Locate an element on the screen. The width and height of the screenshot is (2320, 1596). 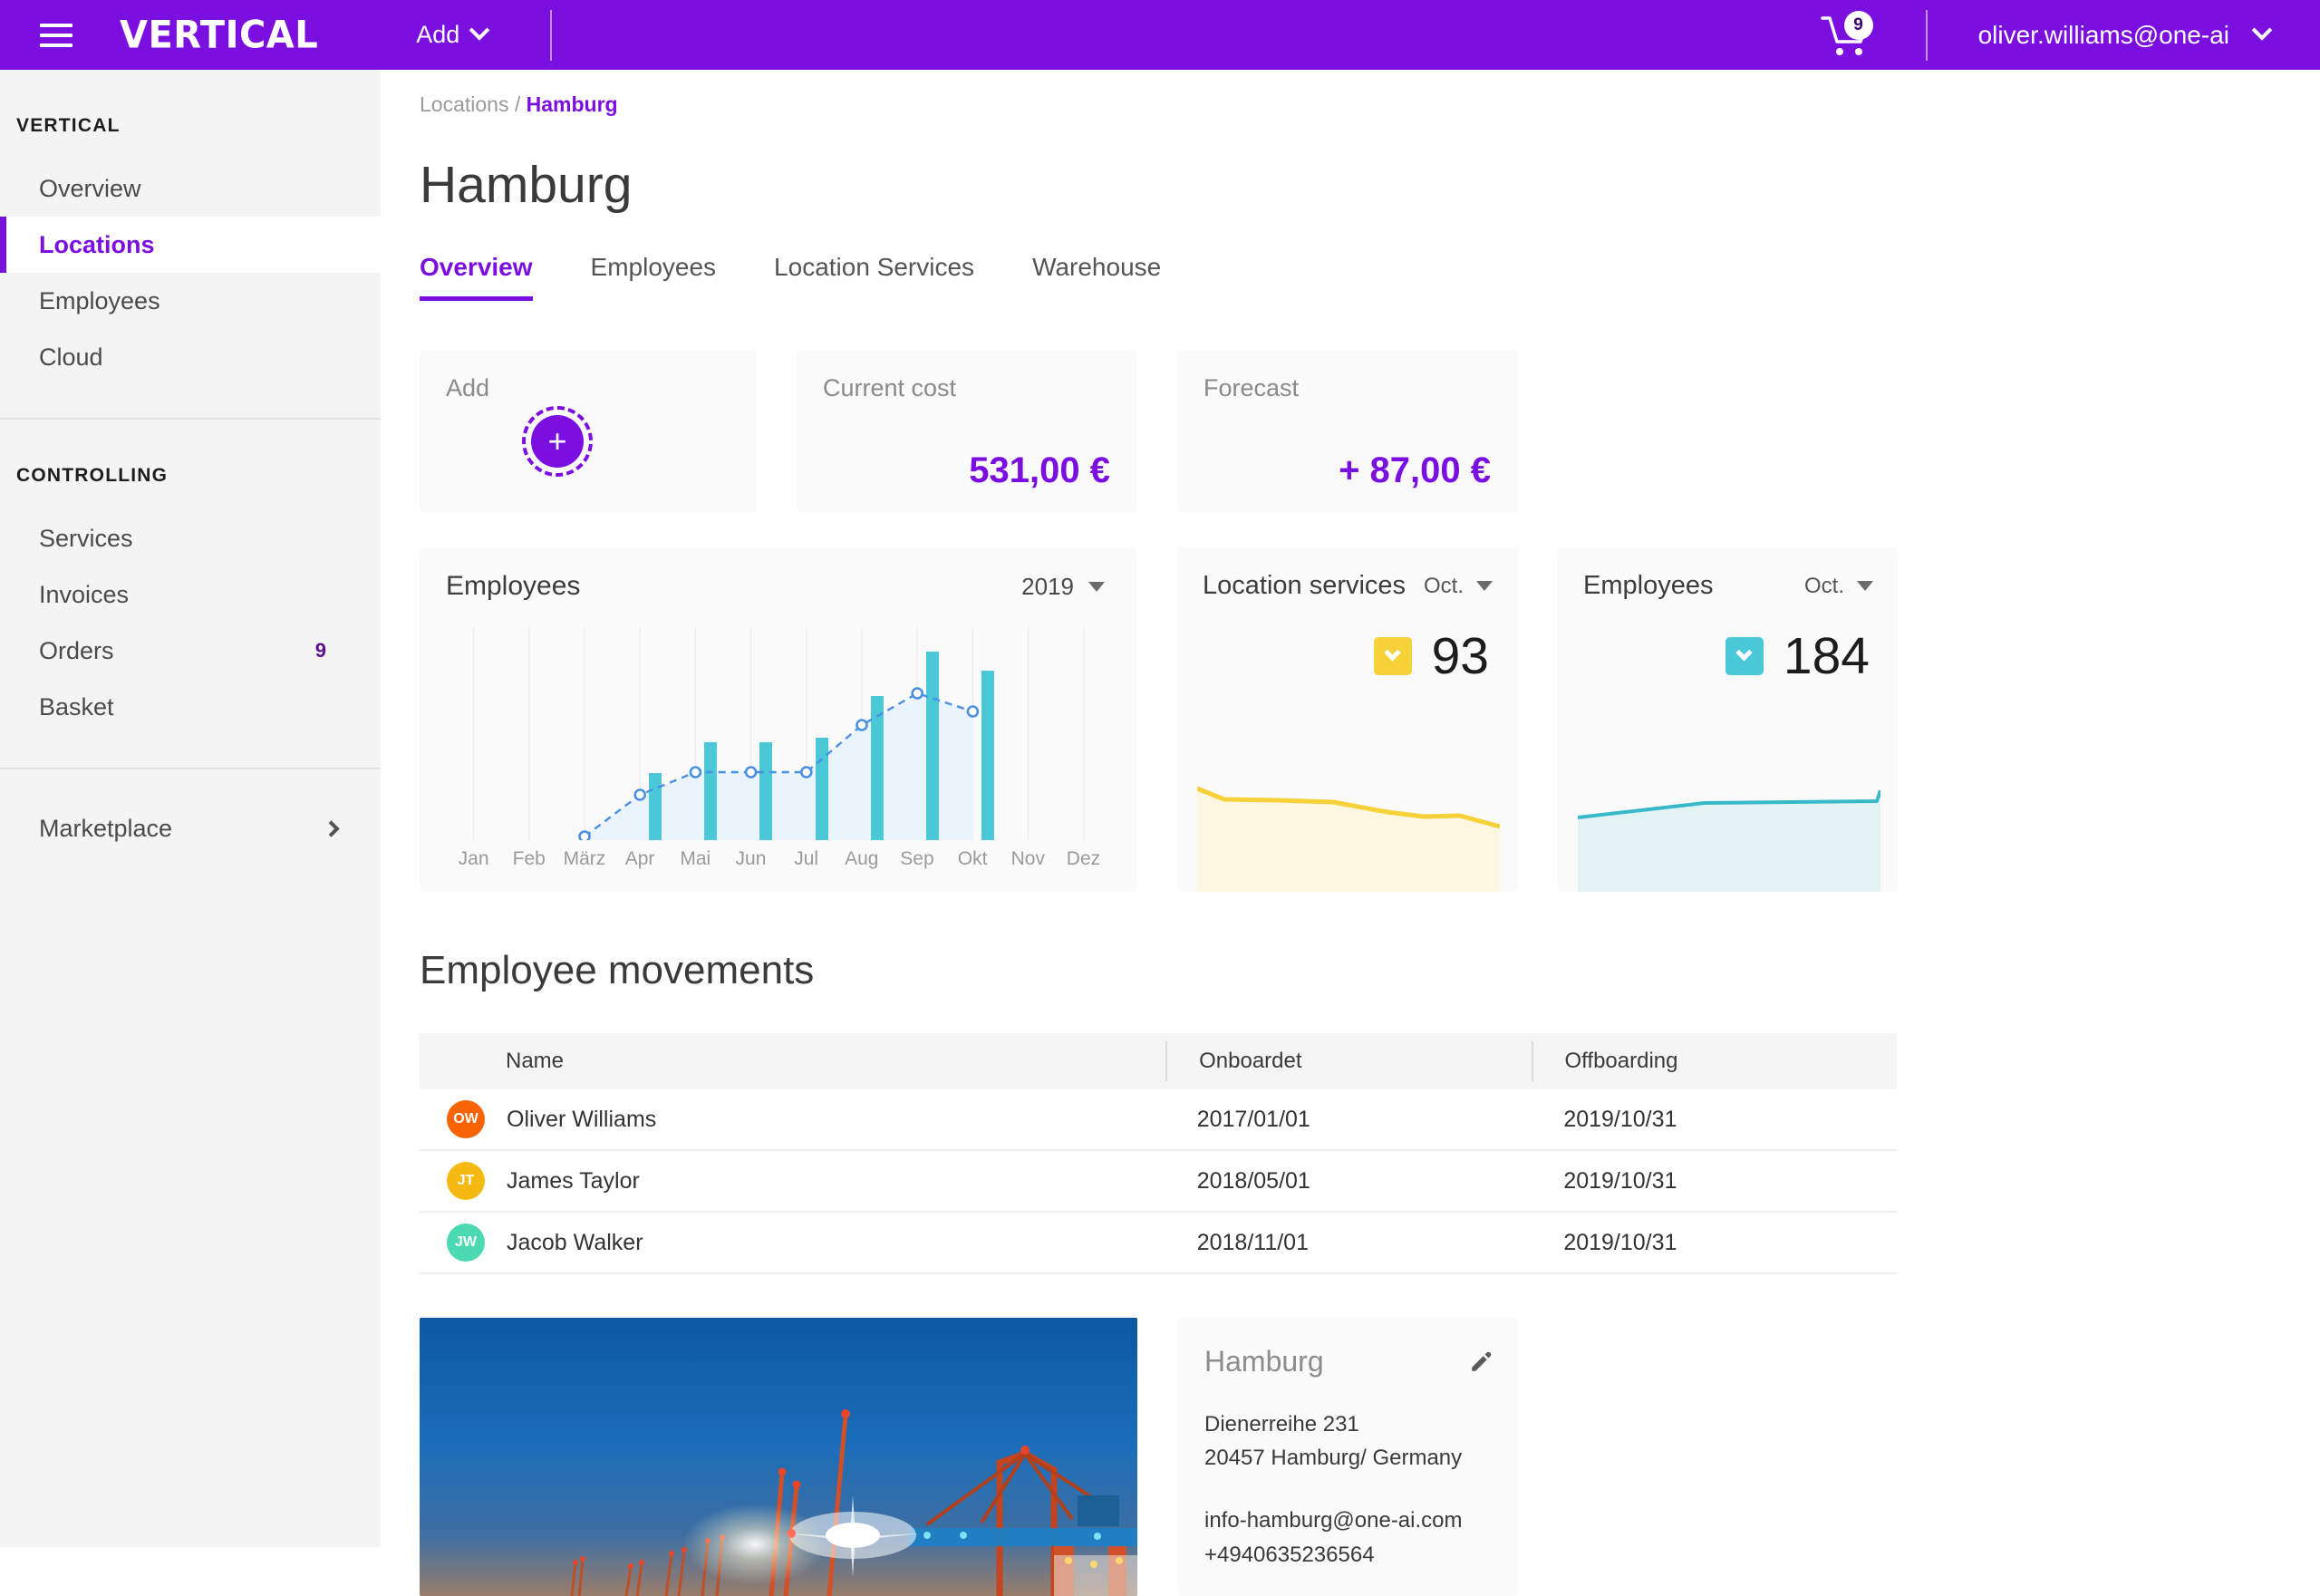
sidebar-group-marketplace: Marketplace is located at coordinates (190, 812).